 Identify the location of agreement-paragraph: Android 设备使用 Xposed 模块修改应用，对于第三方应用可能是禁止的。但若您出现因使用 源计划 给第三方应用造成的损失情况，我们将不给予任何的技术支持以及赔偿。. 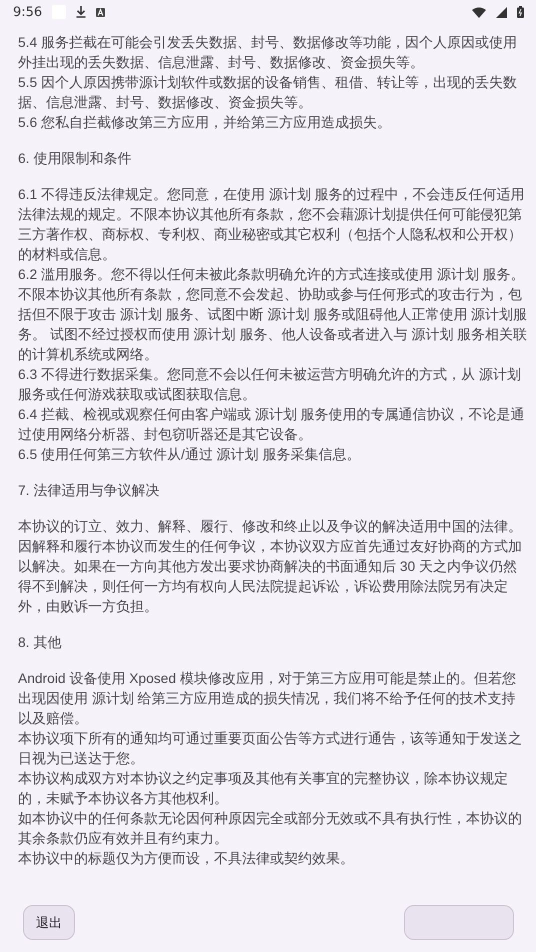
(267, 699).